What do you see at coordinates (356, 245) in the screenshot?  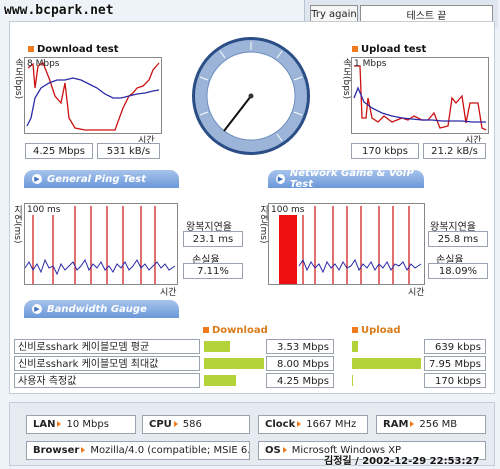 I see `game-red-spikes` at bounding box center [356, 245].